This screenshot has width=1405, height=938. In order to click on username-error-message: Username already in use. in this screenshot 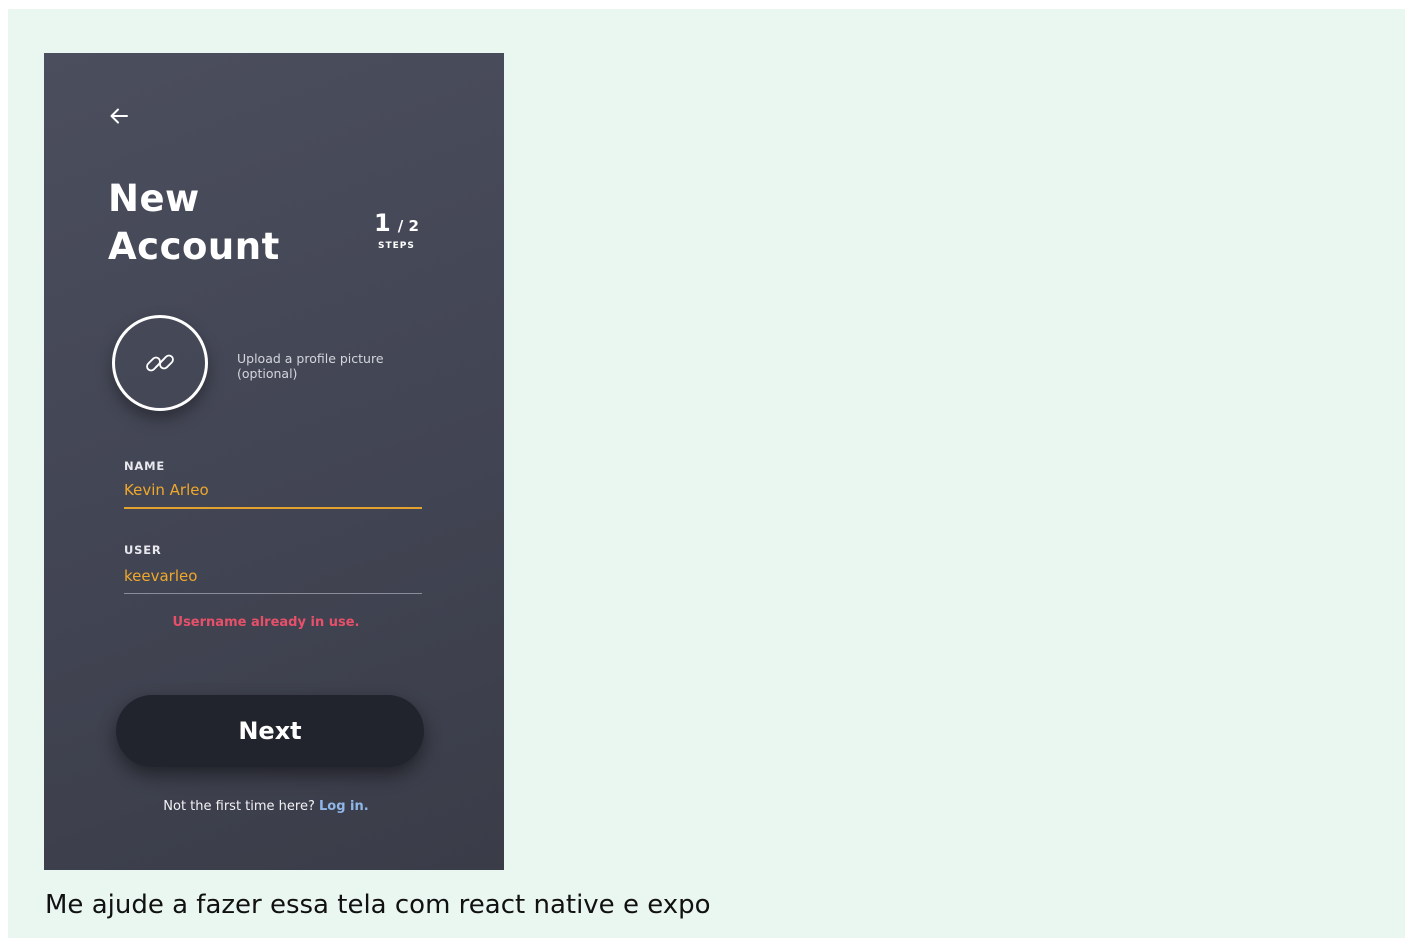, I will do `click(266, 622)`.